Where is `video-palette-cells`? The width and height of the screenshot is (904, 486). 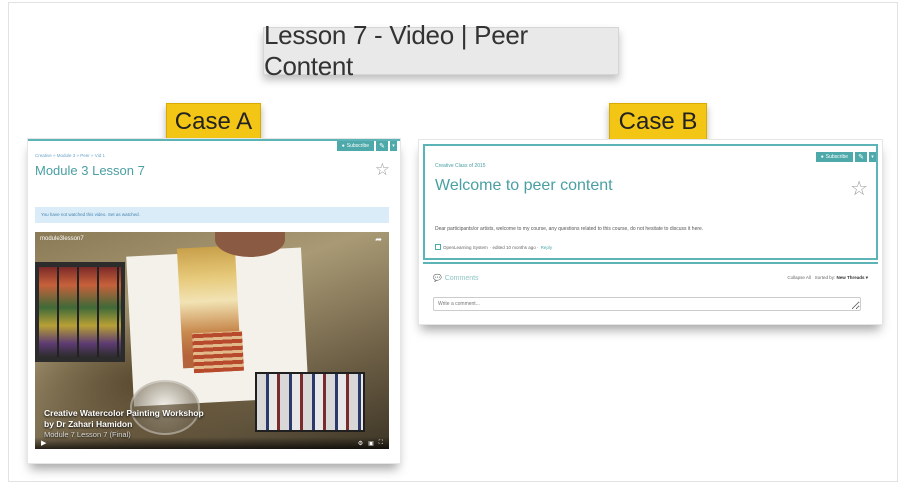 video-palette-cells is located at coordinates (80, 312).